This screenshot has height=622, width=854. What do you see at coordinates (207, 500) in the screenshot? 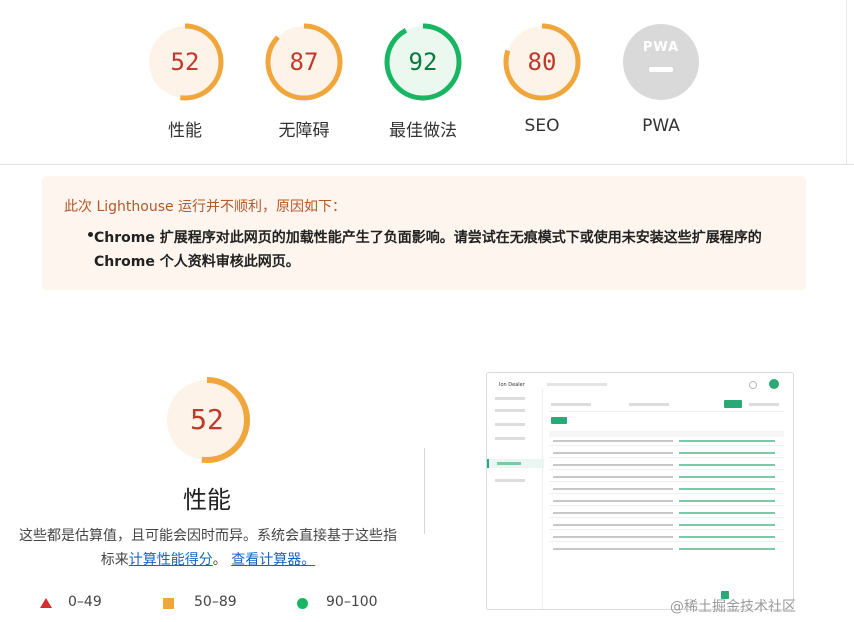
I see `performance-title: 性能` at bounding box center [207, 500].